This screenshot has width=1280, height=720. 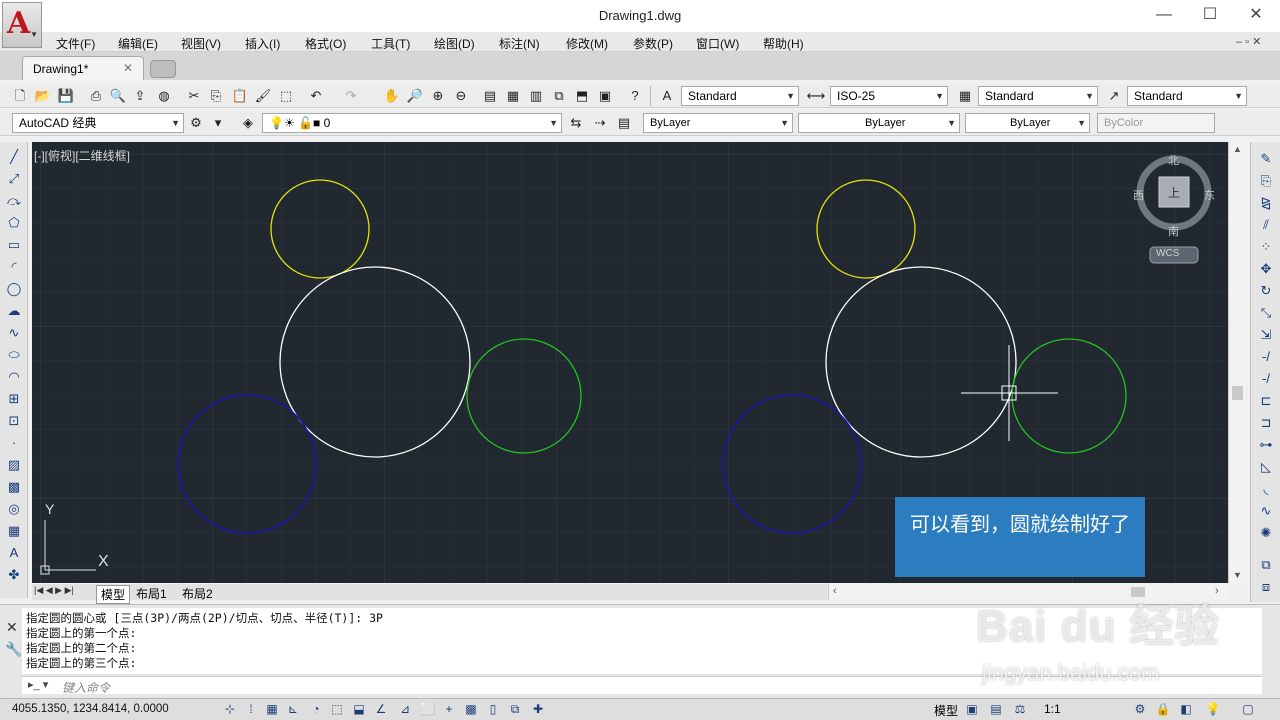 What do you see at coordinates (605, 96) in the screenshot?
I see `calculator-icon: ▣` at bounding box center [605, 96].